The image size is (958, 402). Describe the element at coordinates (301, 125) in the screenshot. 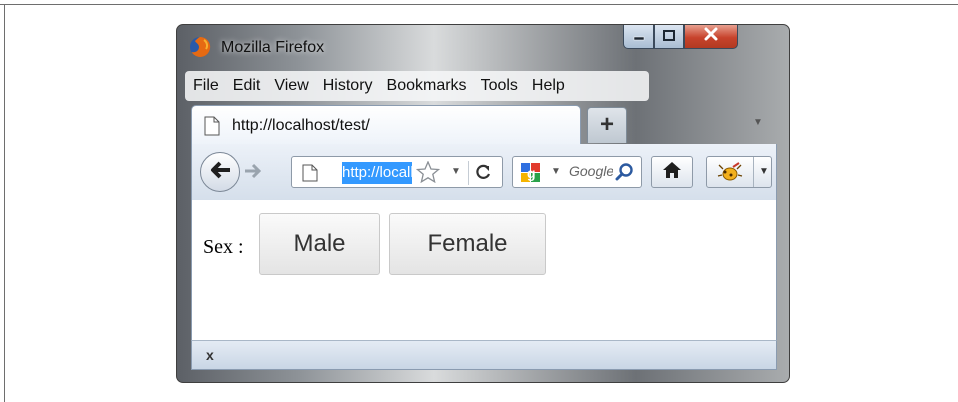

I see `tab-label: http://localhost/test/` at that location.